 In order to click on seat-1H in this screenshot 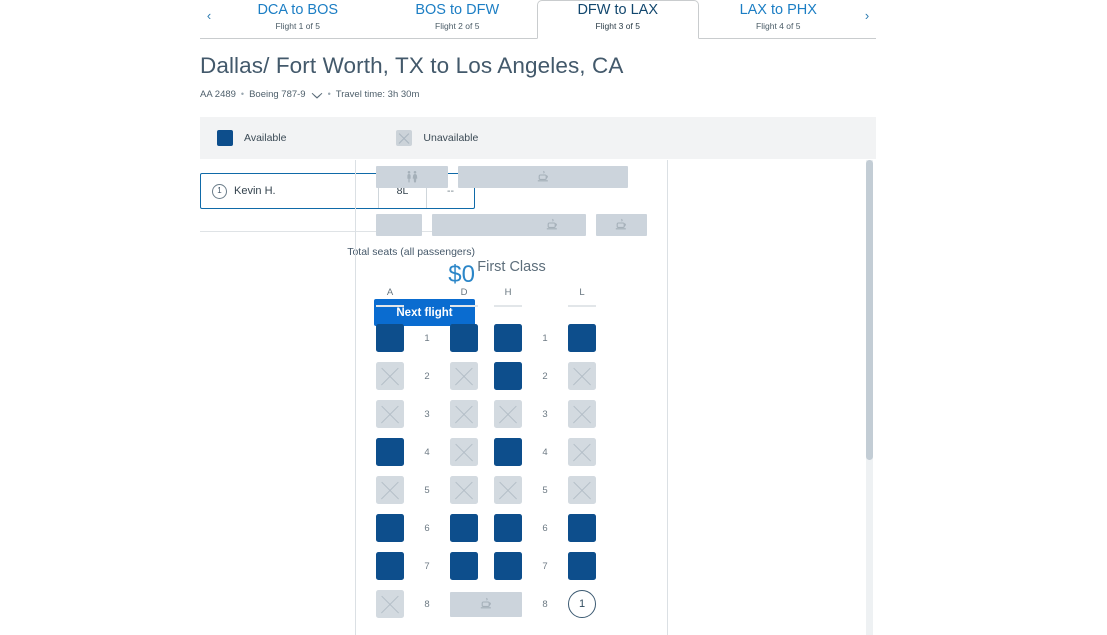, I will do `click(508, 338)`.